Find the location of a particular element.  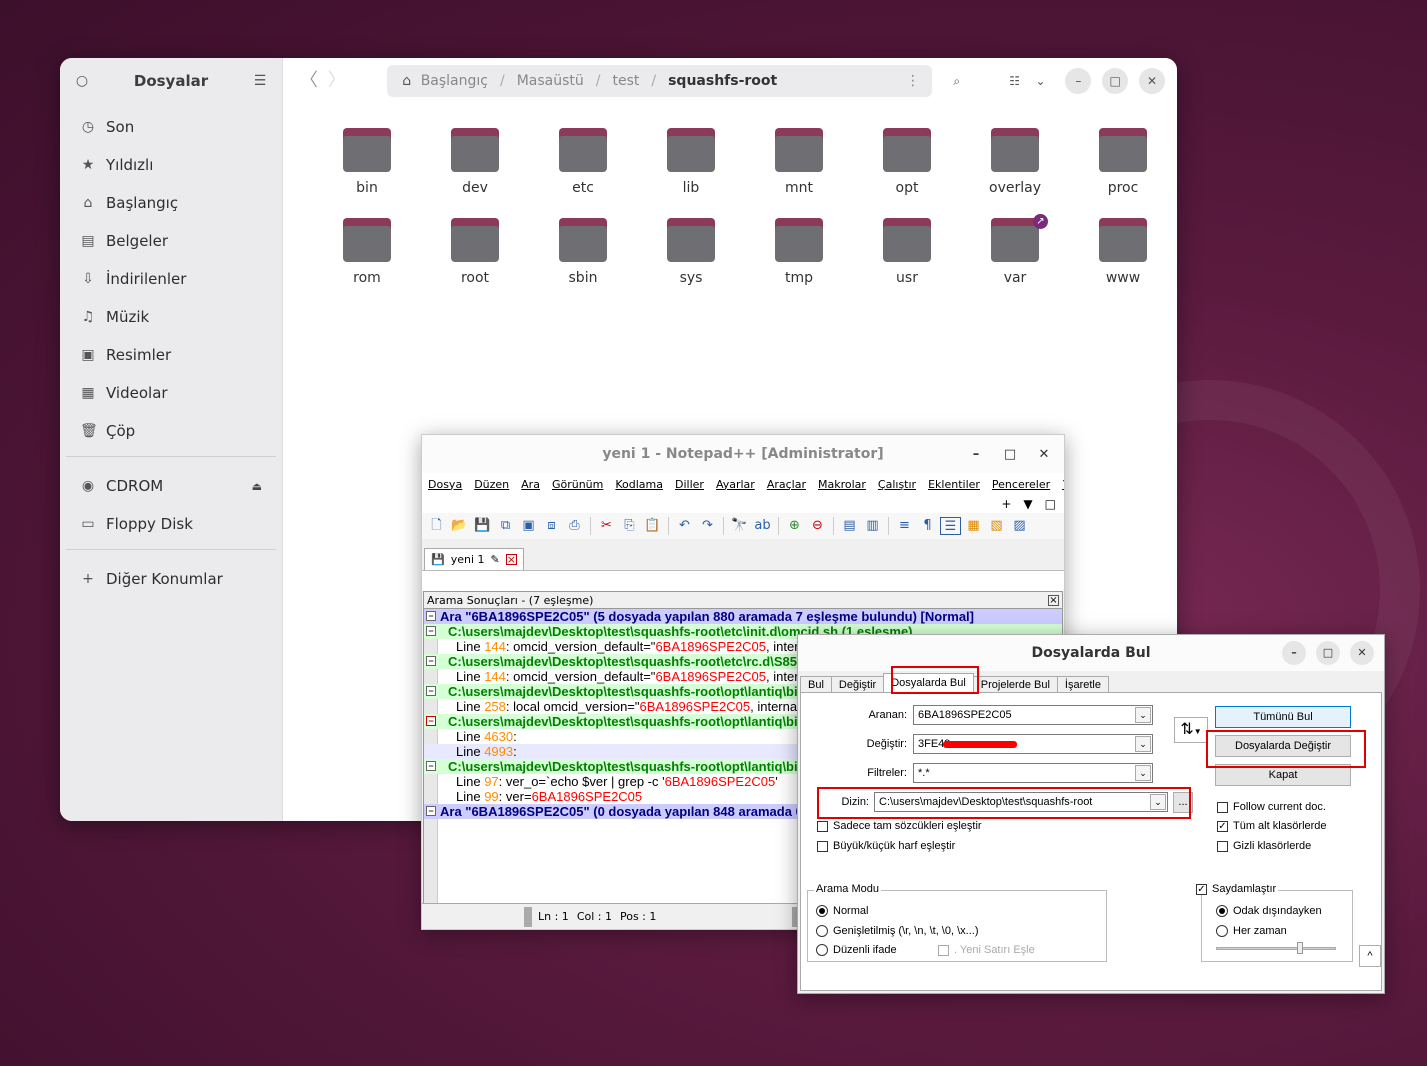

filter-combo: *.* ⌄ is located at coordinates (1033, 773).